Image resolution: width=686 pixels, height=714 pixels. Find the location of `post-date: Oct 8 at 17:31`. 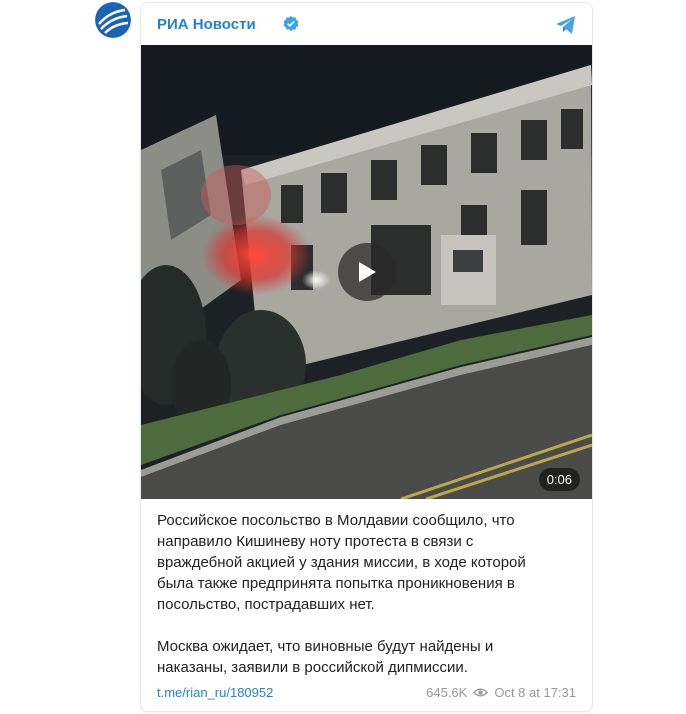

post-date: Oct 8 at 17:31 is located at coordinates (535, 692).